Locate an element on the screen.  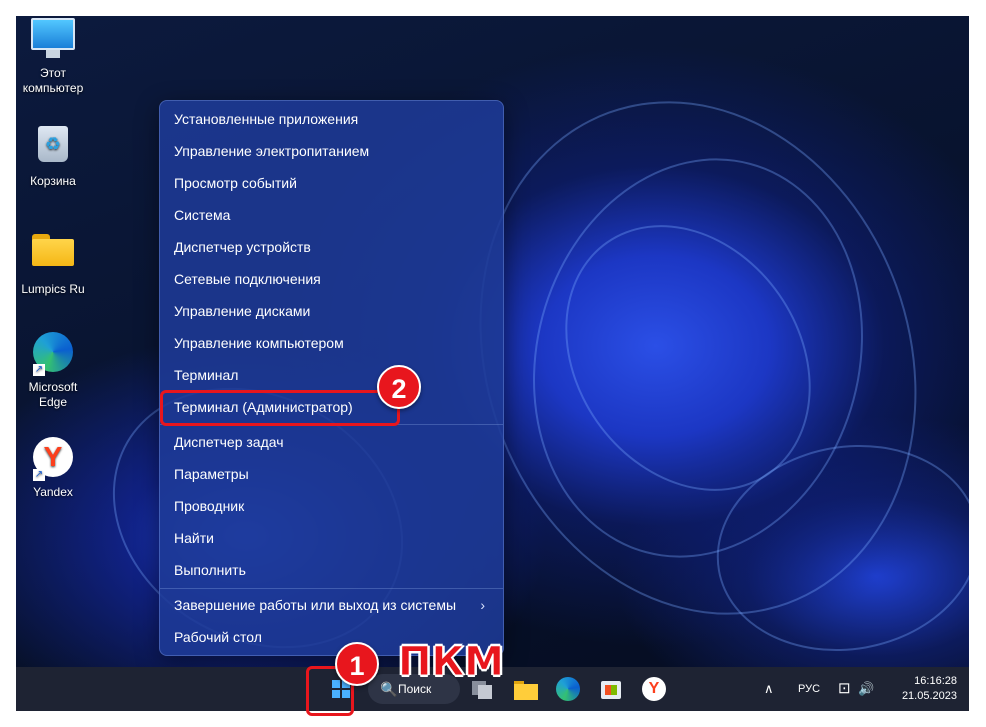
highlight-terminal-admin is located at coordinates (280, 408).